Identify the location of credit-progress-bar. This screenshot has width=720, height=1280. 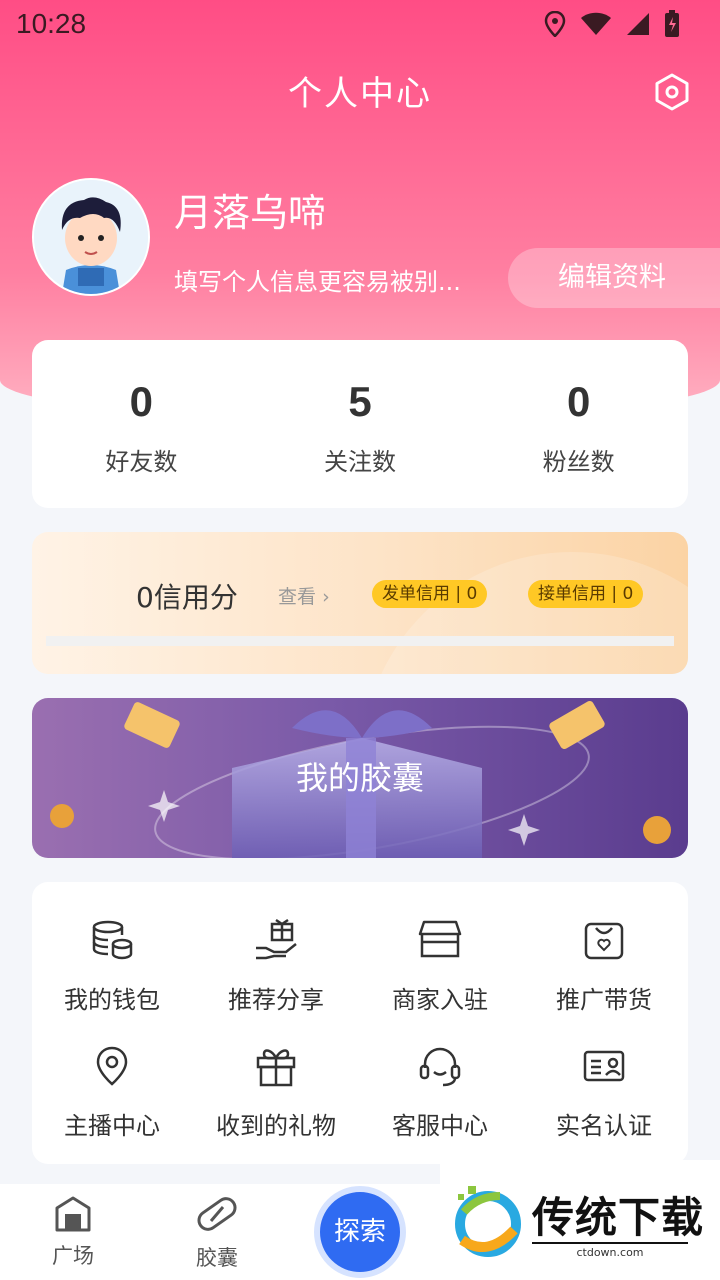
(360, 641).